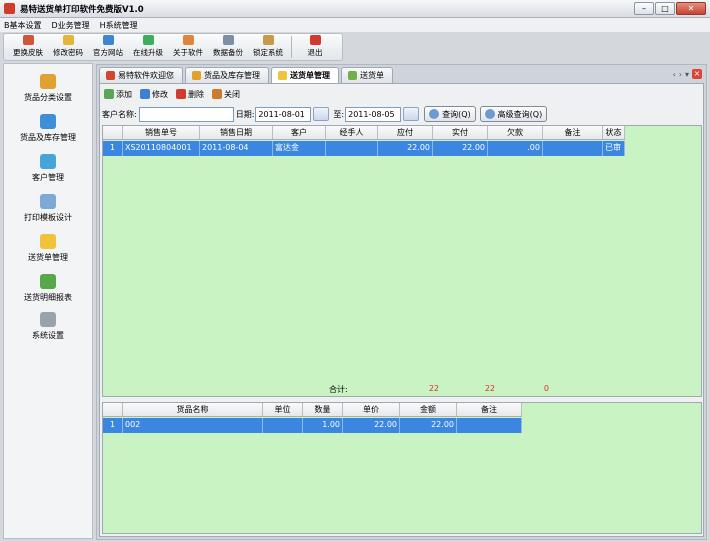 This screenshot has height=542, width=710. Describe the element at coordinates (228, 46) in the screenshot. I see `toolbar-button-5: 数据备份` at that location.